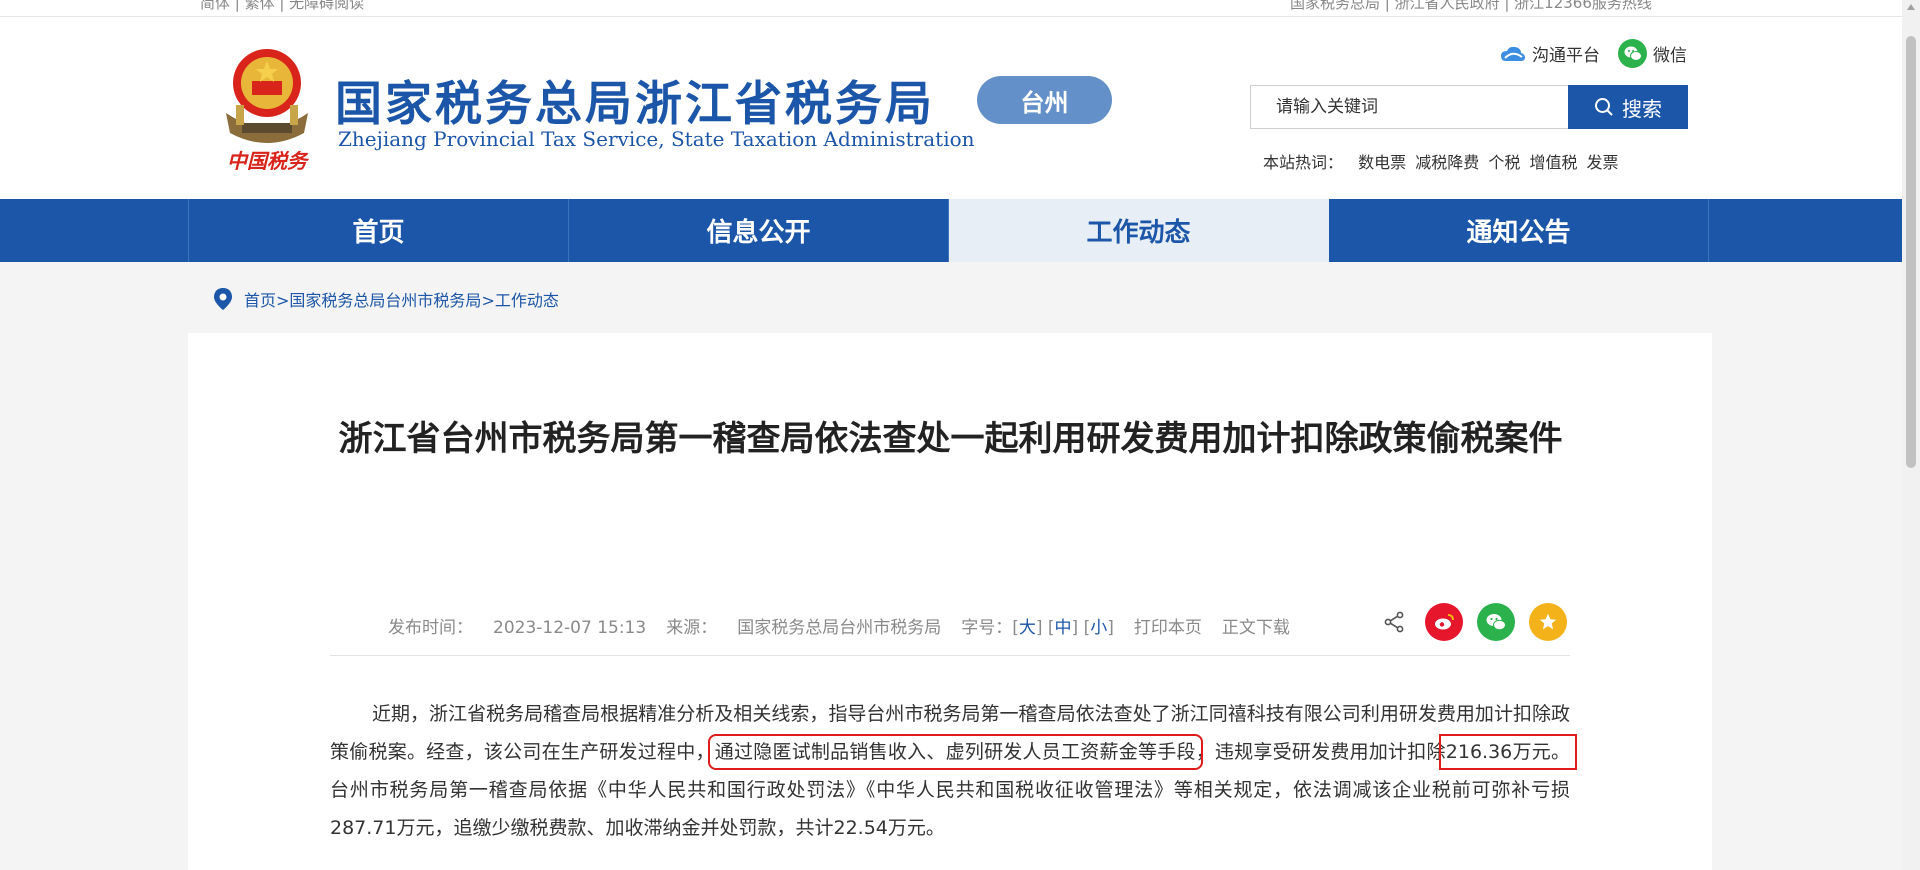  I want to click on wechat-icon, so click(1632, 53).